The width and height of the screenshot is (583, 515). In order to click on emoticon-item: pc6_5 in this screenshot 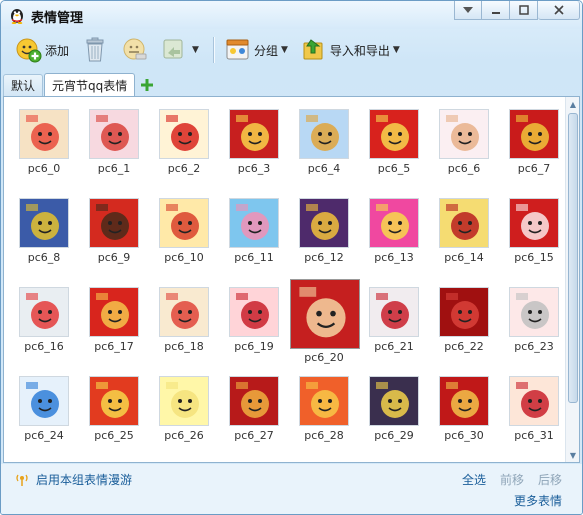, I will do `click(394, 141)`.